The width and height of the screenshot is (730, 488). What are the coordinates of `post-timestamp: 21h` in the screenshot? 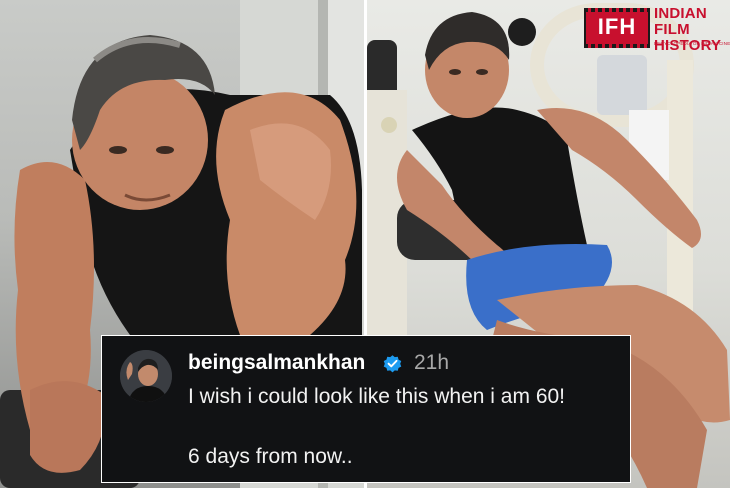 It's located at (432, 362).